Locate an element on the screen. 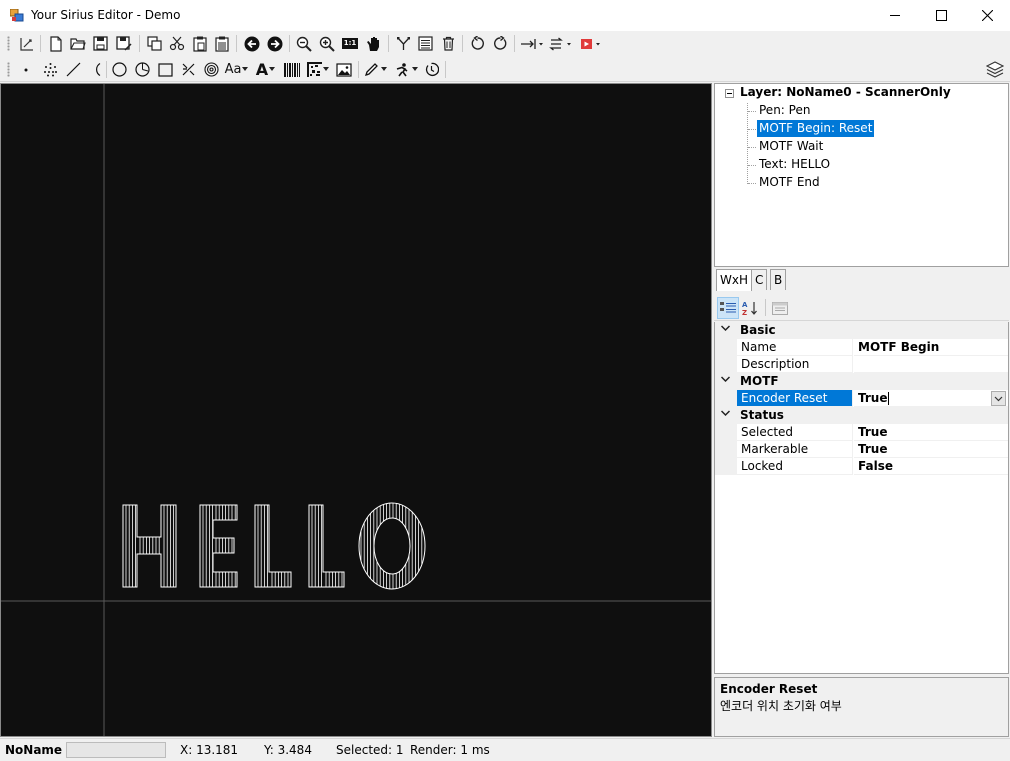 This screenshot has height=761, width=1010. points-icon is located at coordinates (50, 70).